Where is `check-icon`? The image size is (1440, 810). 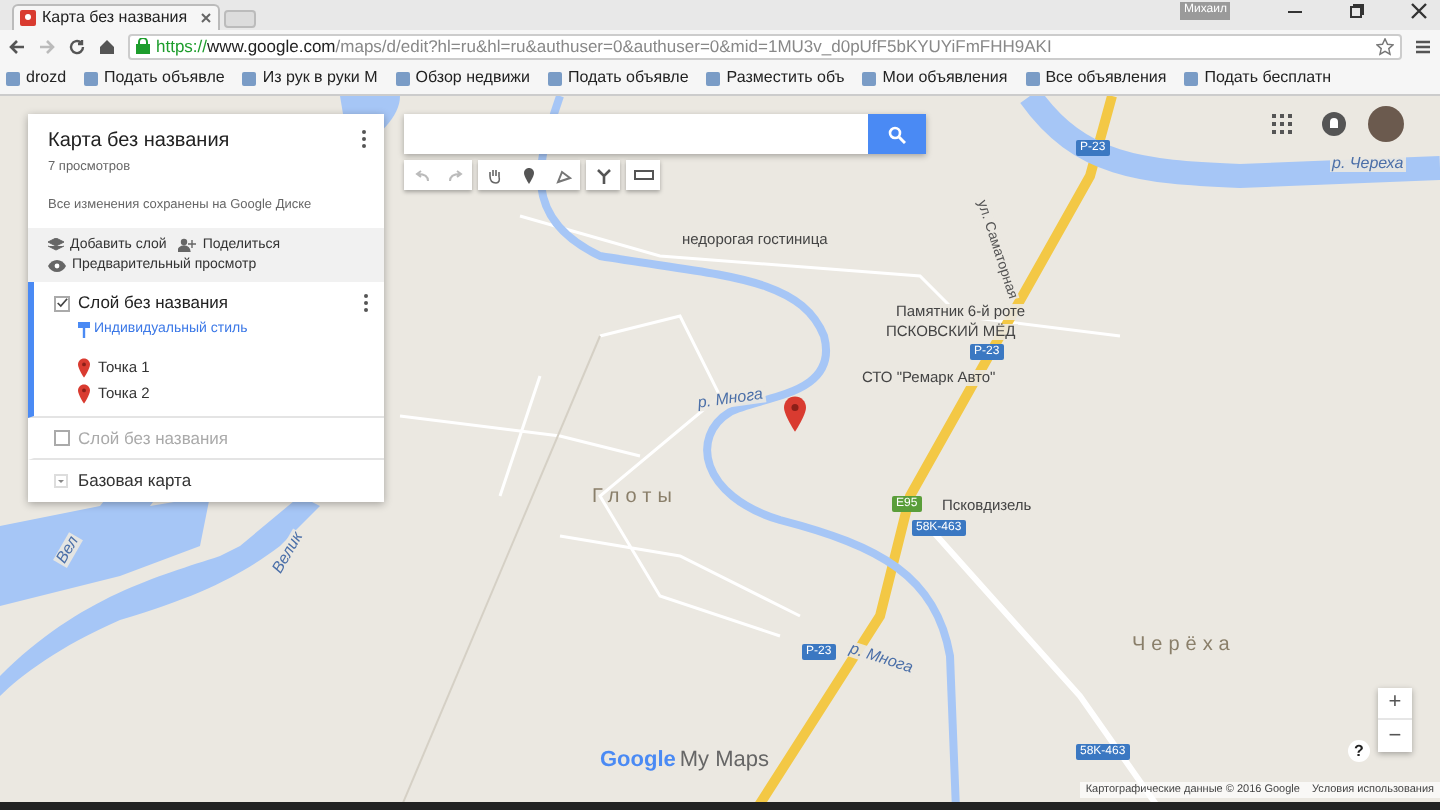
check-icon is located at coordinates (62, 303).